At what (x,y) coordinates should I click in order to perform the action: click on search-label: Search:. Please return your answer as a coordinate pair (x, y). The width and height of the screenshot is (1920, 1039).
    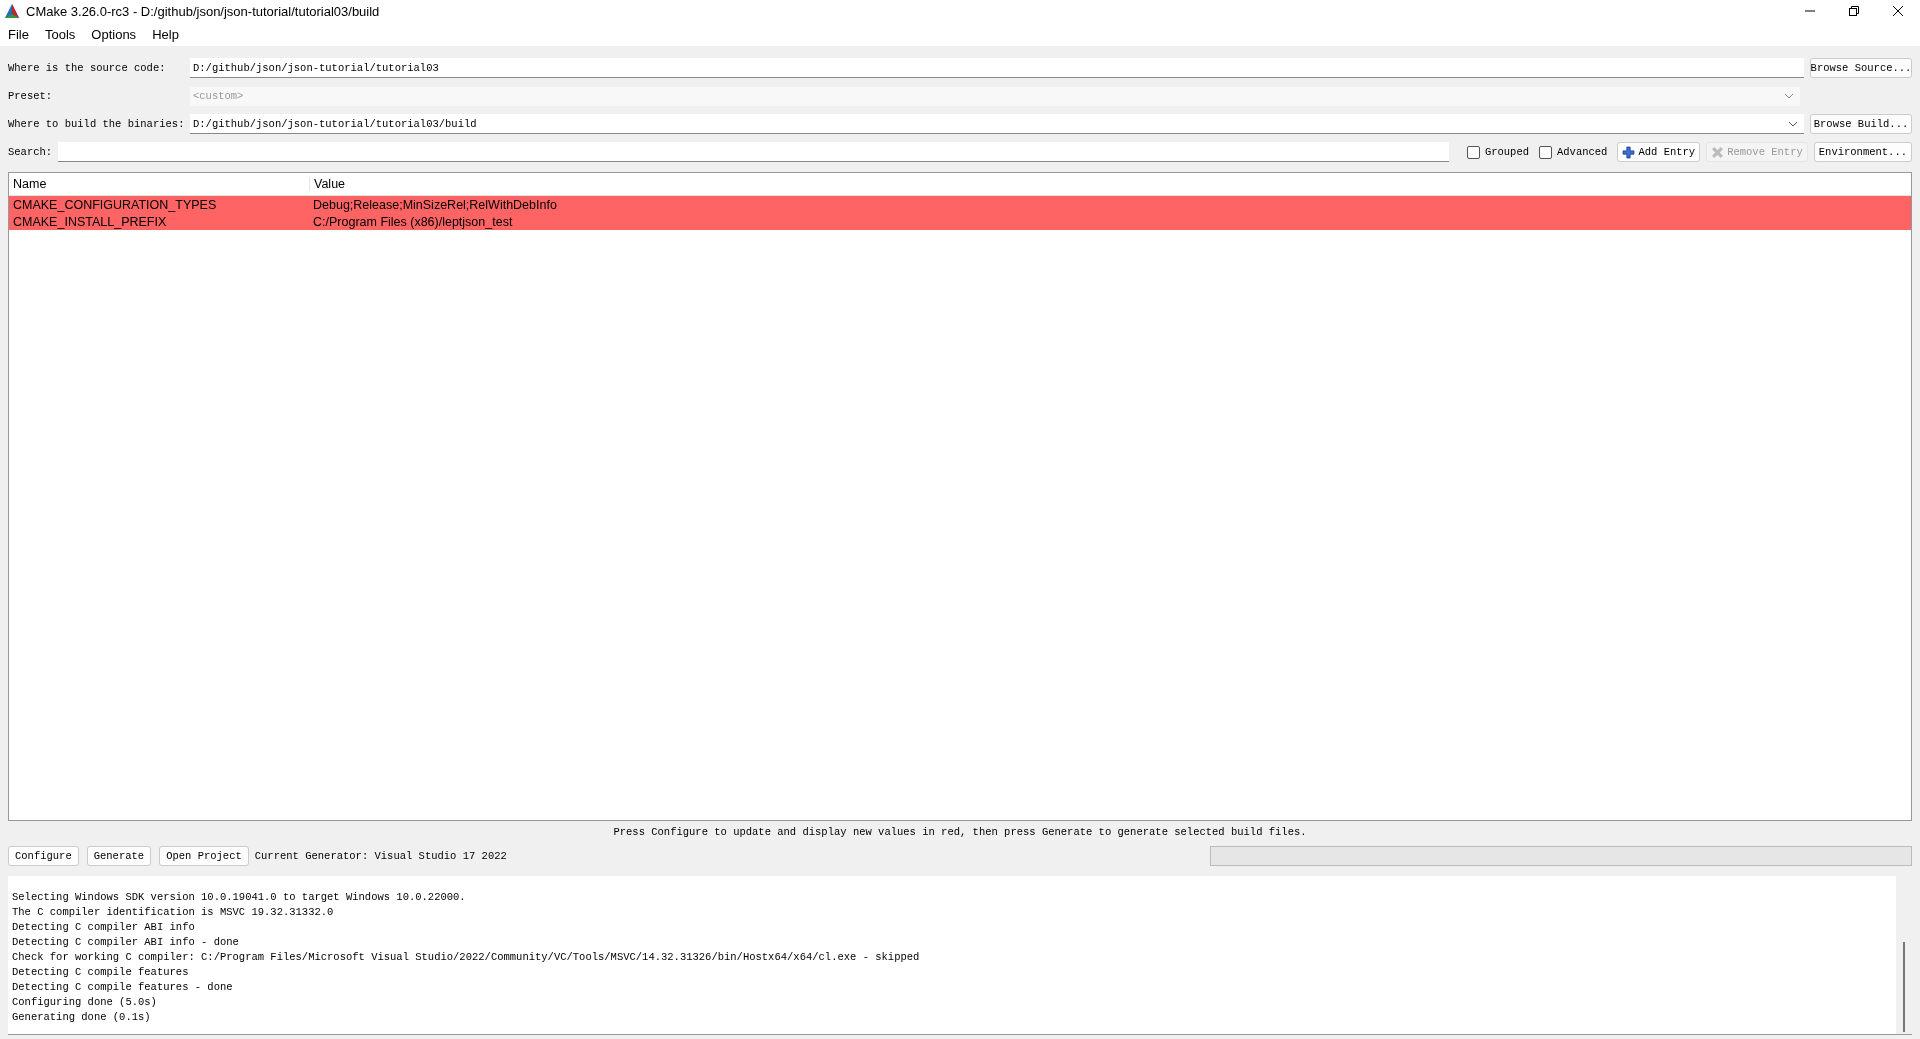
    Looking at the image, I should click on (30, 152).